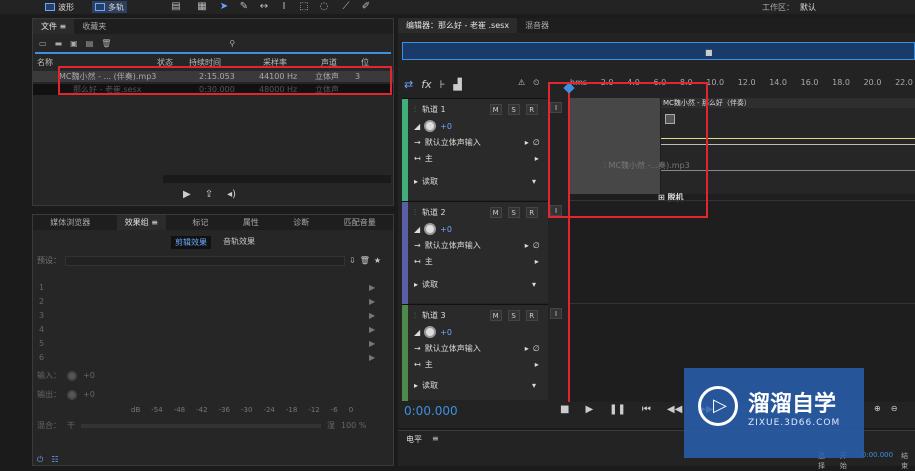 The width and height of the screenshot is (915, 471). Describe the element at coordinates (232, 43) in the screenshot. I see `search-icon: ⚲` at that location.